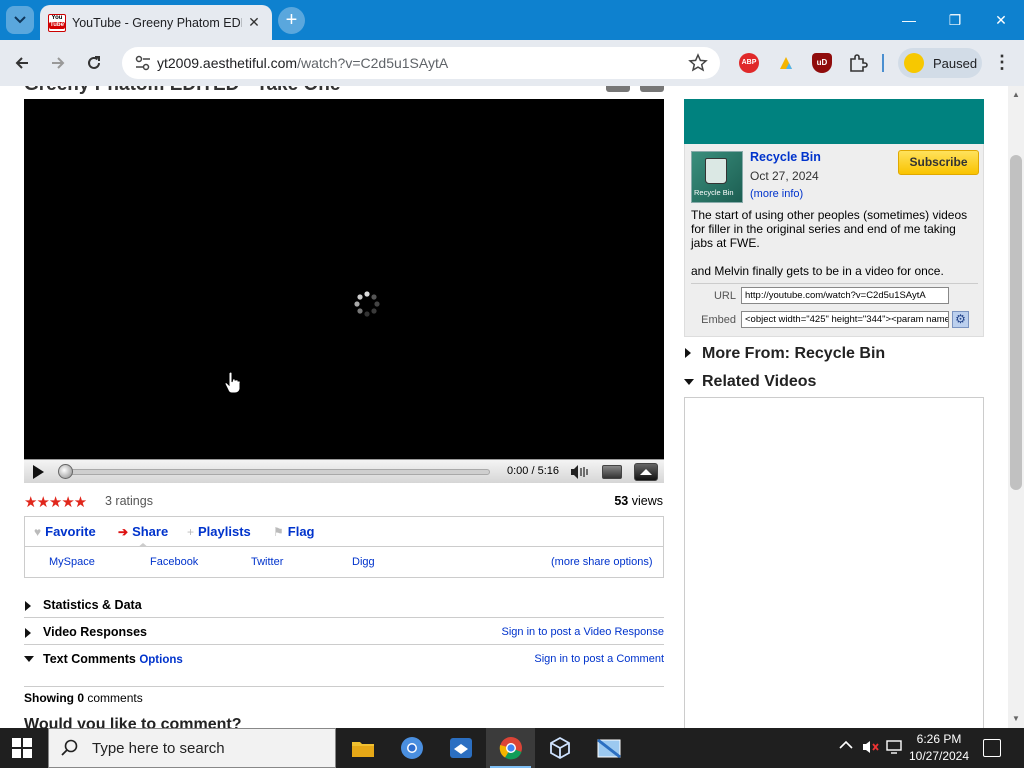  Describe the element at coordinates (143, 63) in the screenshot. I see `site-settings-icon` at that location.